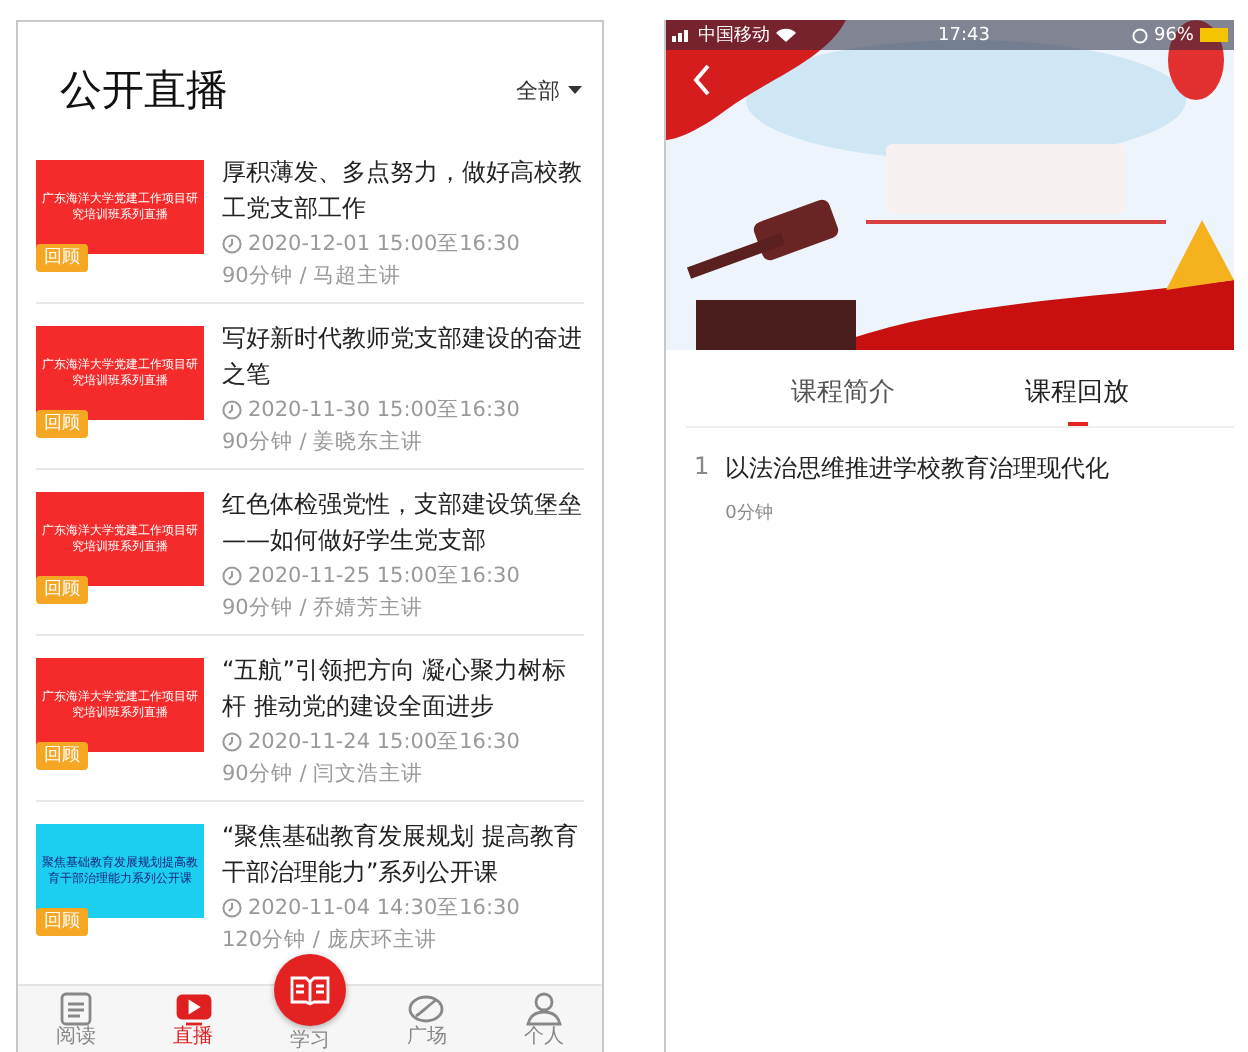 Image resolution: width=1248 pixels, height=1052 pixels. Describe the element at coordinates (786, 35) in the screenshot. I see `wifi-icon` at that location.